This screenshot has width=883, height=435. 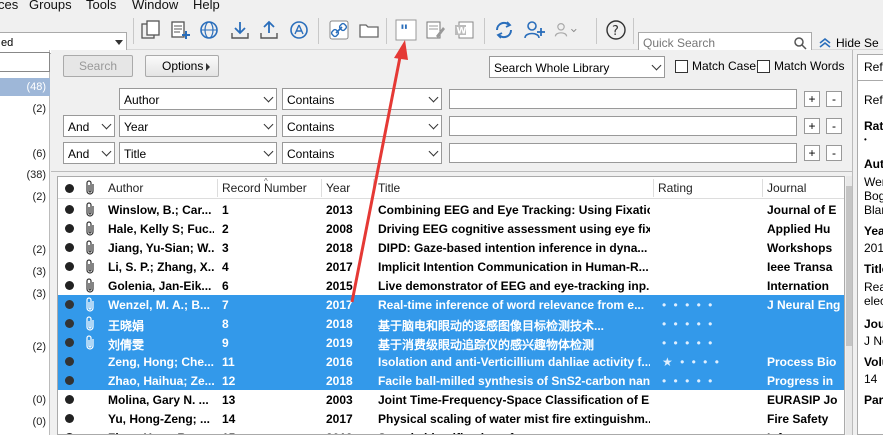 What do you see at coordinates (198, 126) in the screenshot?
I see `search-field-select: Year` at bounding box center [198, 126].